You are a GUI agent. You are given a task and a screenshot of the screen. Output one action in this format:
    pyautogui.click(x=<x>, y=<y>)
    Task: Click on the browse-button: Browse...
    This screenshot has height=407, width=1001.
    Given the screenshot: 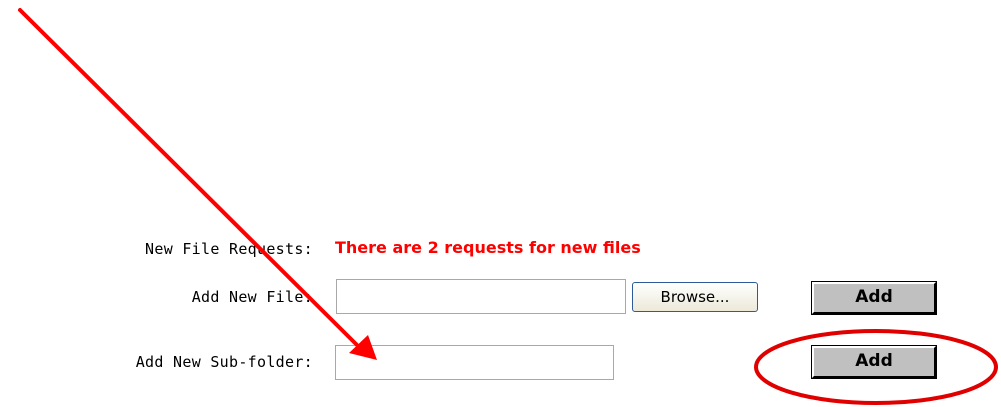 What is the action you would take?
    pyautogui.click(x=695, y=297)
    